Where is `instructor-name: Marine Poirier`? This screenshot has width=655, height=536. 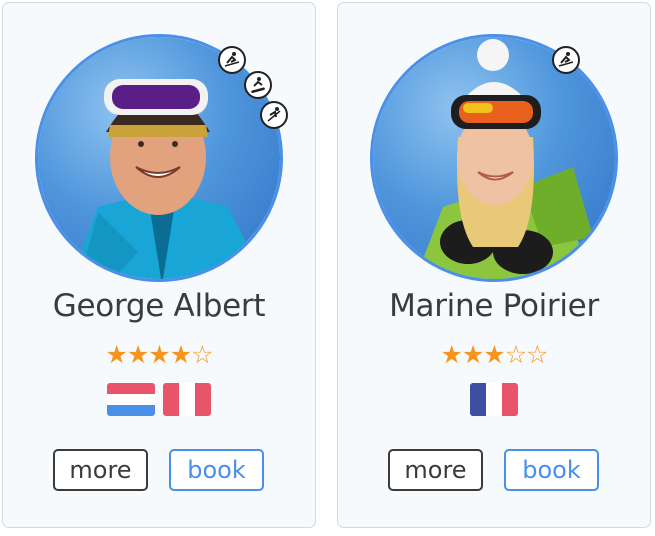 instructor-name: Marine Poirier is located at coordinates (494, 306).